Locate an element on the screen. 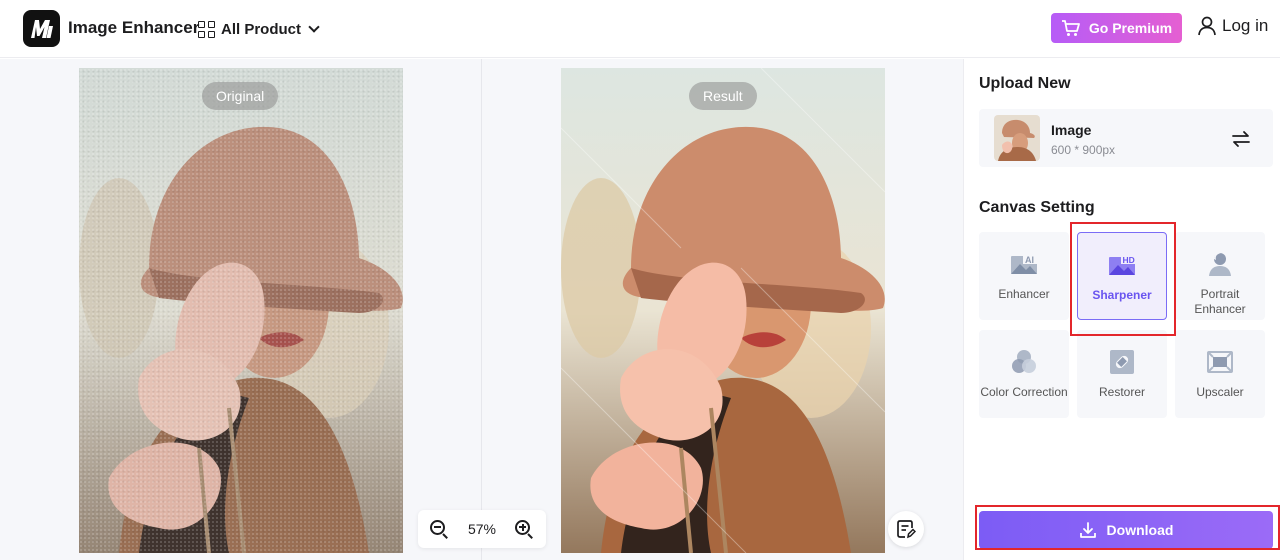 The width and height of the screenshot is (1280, 560). tool-label: Restorer is located at coordinates (1121, 392).